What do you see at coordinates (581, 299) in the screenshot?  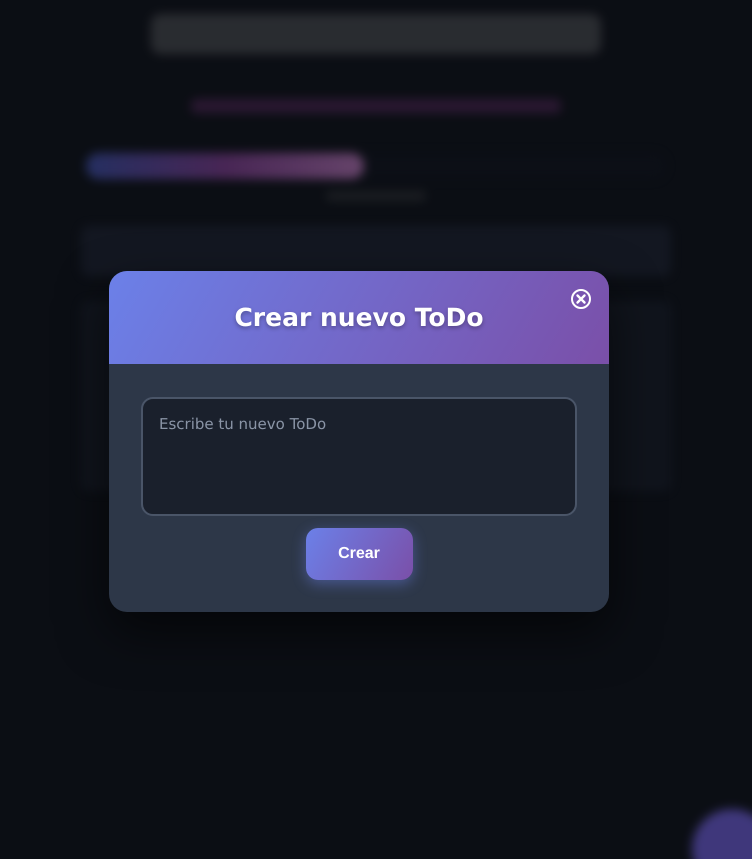 I see `close-icon` at bounding box center [581, 299].